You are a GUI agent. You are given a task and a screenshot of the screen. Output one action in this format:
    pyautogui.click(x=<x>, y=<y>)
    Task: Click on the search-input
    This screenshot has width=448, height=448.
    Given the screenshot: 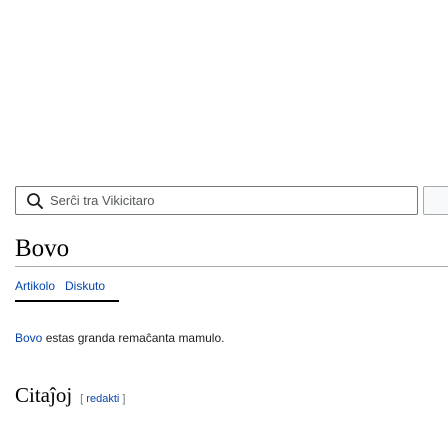 What is the action you would take?
    pyautogui.click(x=233, y=200)
    